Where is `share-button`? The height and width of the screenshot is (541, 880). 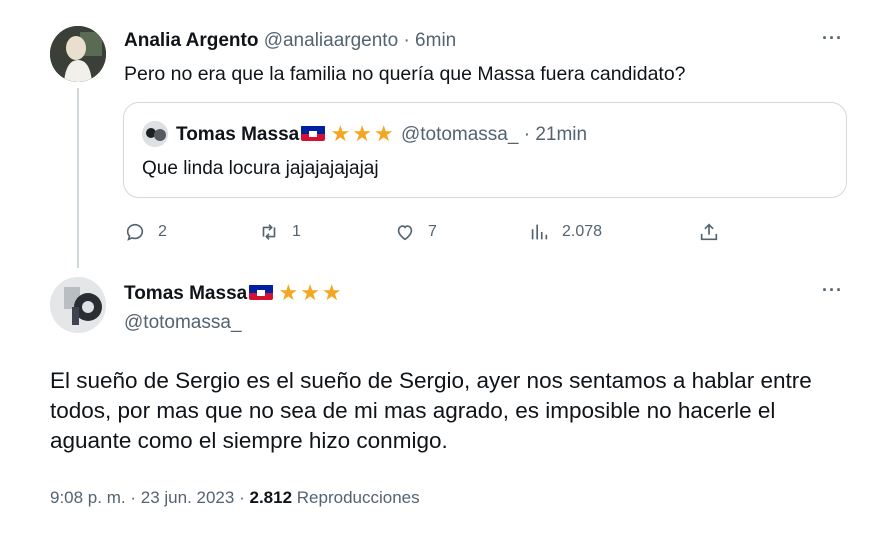
share-button is located at coordinates (715, 232).